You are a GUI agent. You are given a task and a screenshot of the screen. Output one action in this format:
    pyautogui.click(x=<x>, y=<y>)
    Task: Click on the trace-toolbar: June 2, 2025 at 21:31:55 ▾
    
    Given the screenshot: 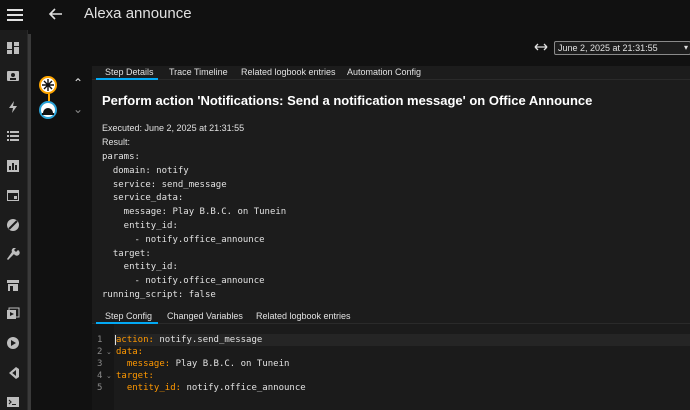 What is the action you would take?
    pyautogui.click(x=361, y=48)
    